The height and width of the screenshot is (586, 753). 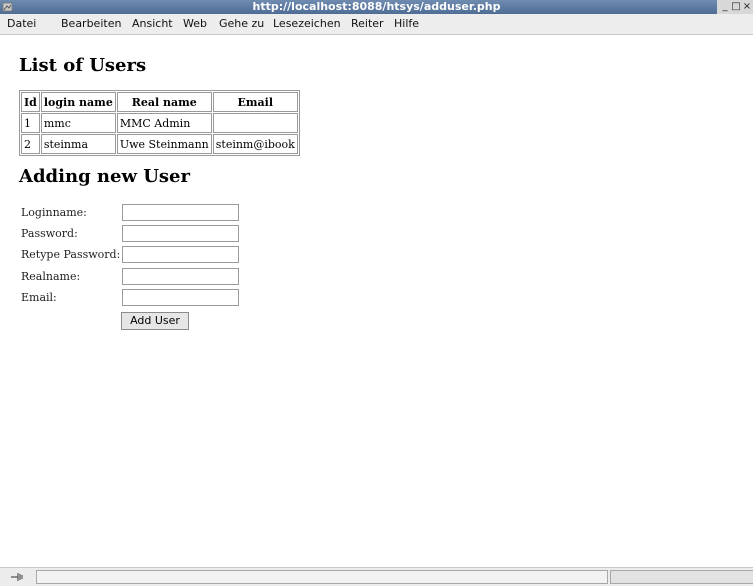 I want to click on cell-real-name: MMC Admin, so click(x=164, y=123).